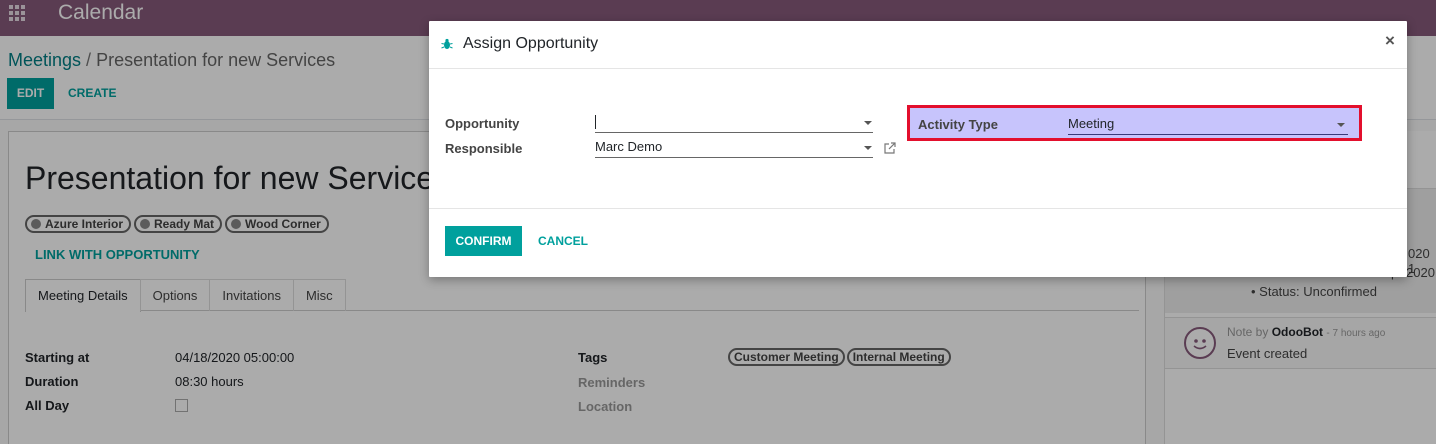  Describe the element at coordinates (531, 43) in the screenshot. I see `dialog-title: Assign Opportunity` at that location.